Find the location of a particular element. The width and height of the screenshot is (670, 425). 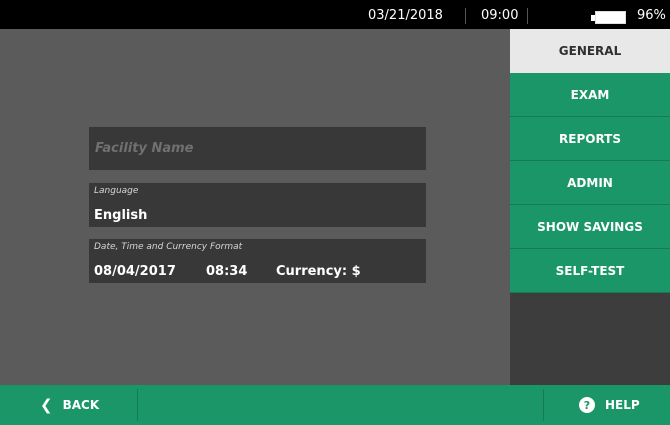

status-bar: 03/21/2018 09:00 96% is located at coordinates (335, 14).